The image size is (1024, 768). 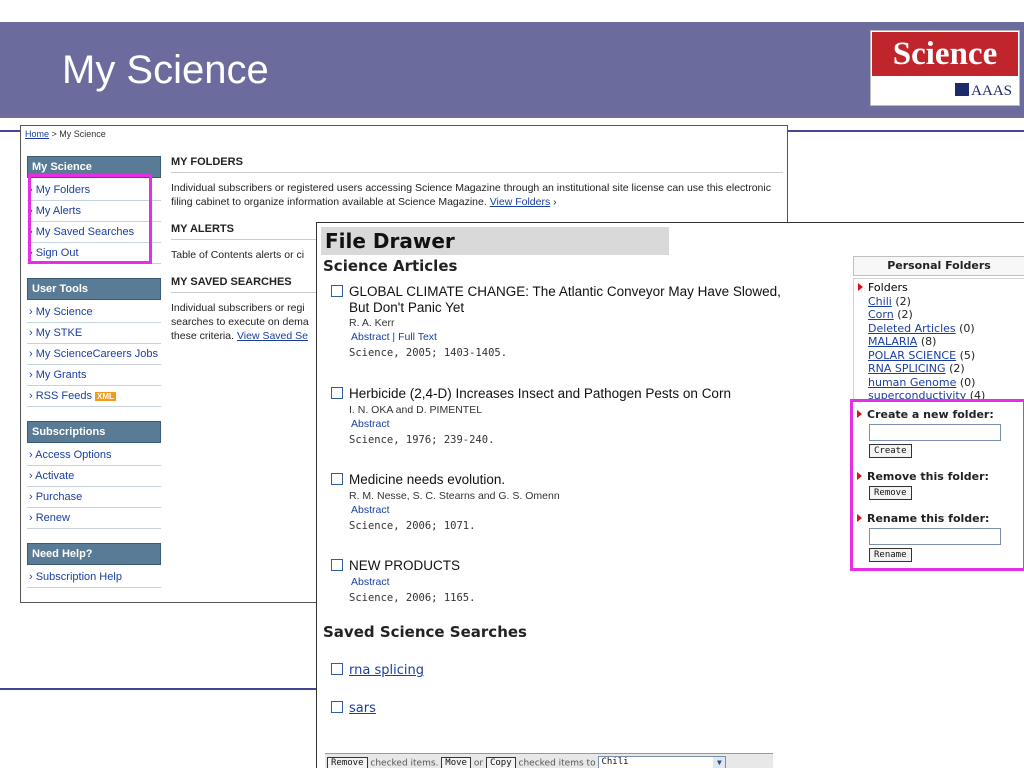 What do you see at coordinates (94, 432) in the screenshot?
I see `nav-head-subscriptions: Subscriptions` at bounding box center [94, 432].